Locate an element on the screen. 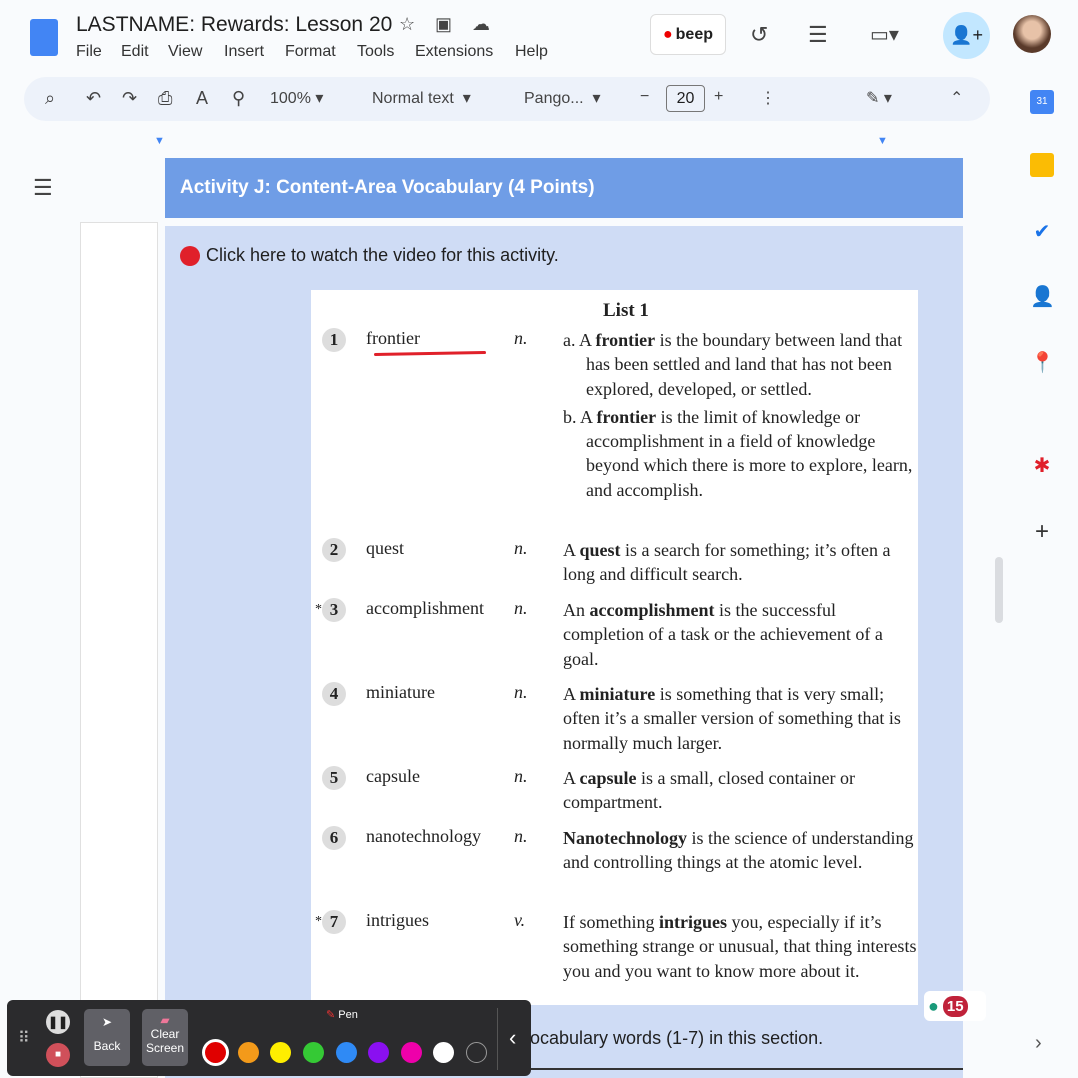  calendar-icon: 31 is located at coordinates (1042, 102).